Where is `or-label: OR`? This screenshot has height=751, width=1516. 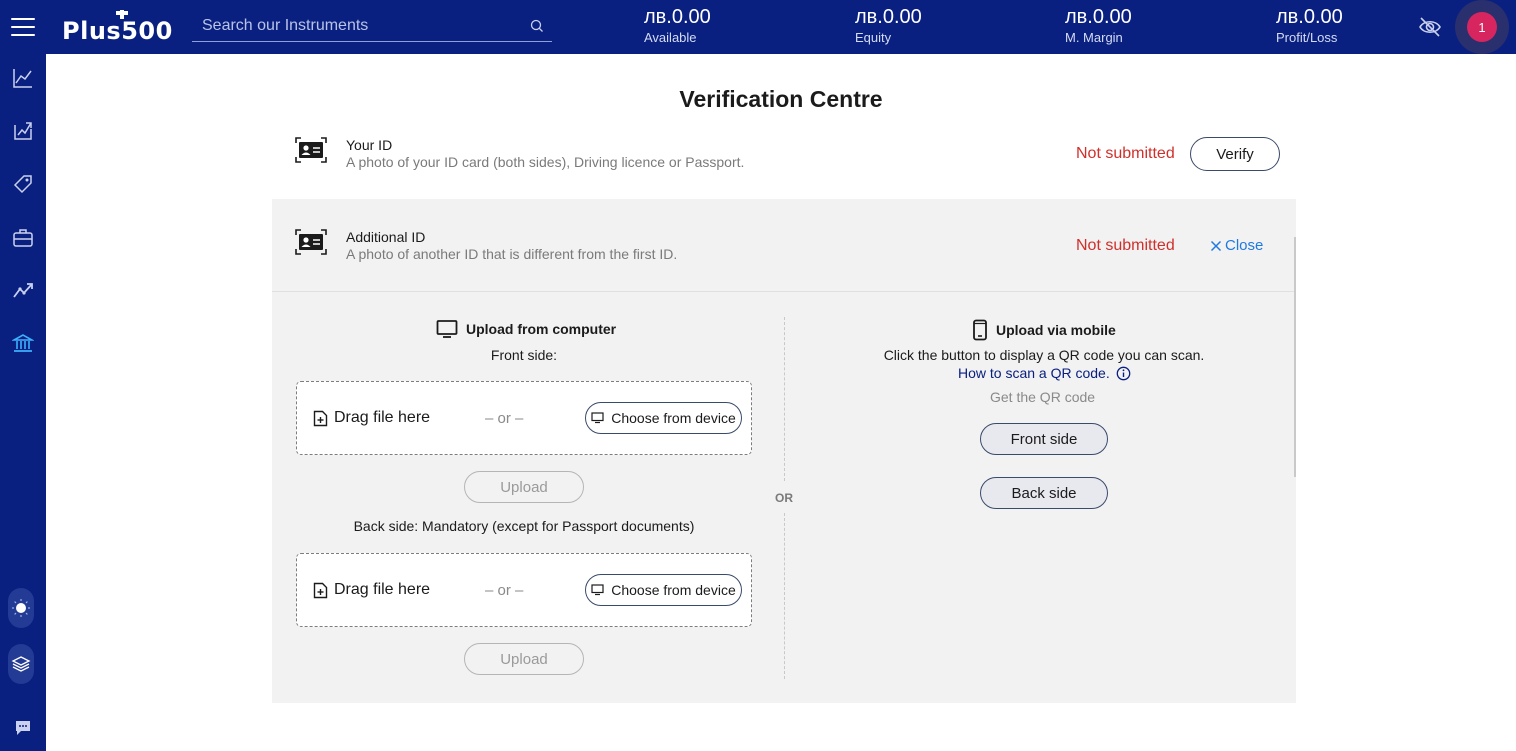
or-label: OR is located at coordinates (784, 498).